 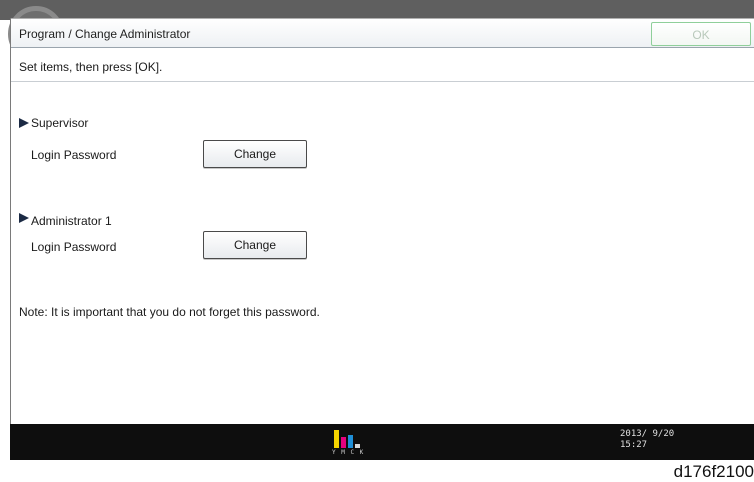 I want to click on date-text: 2013/ 9/20, so click(x=647, y=434).